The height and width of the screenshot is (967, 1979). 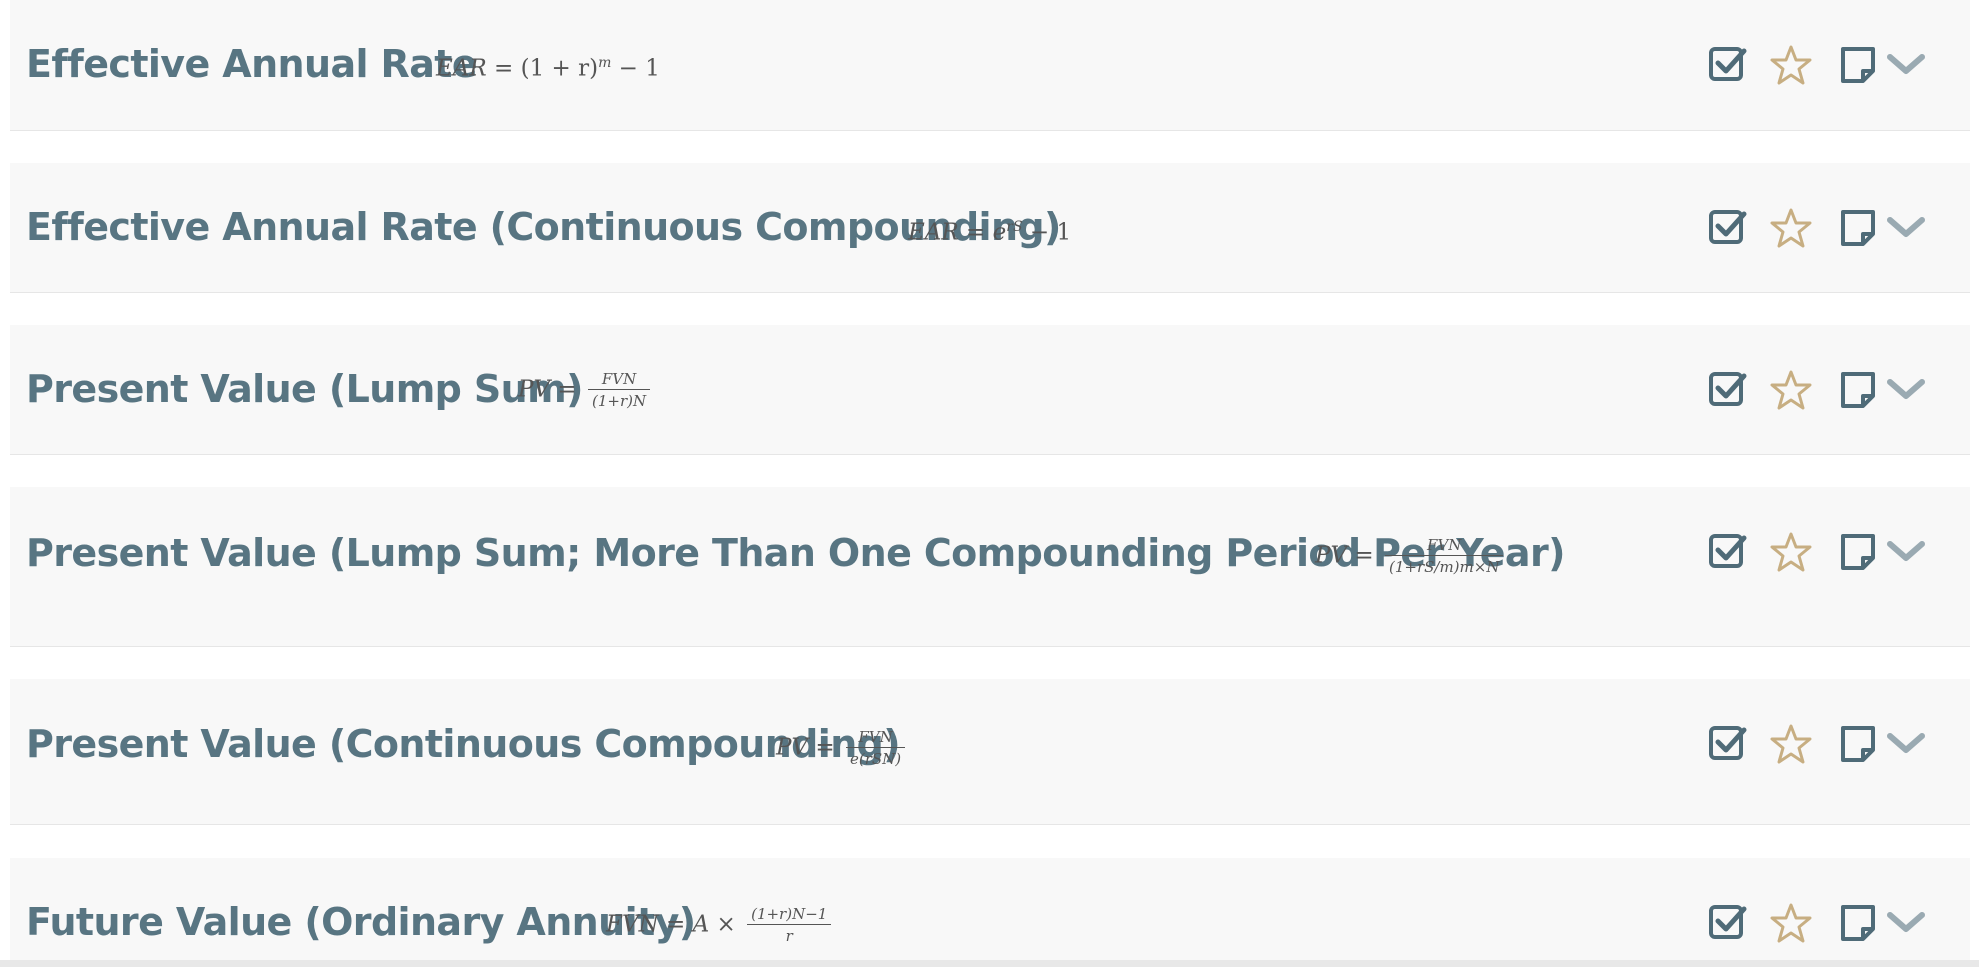 What do you see at coordinates (584, 390) in the screenshot?
I see `formula-expression: PV = FVN (1+r)N` at bounding box center [584, 390].